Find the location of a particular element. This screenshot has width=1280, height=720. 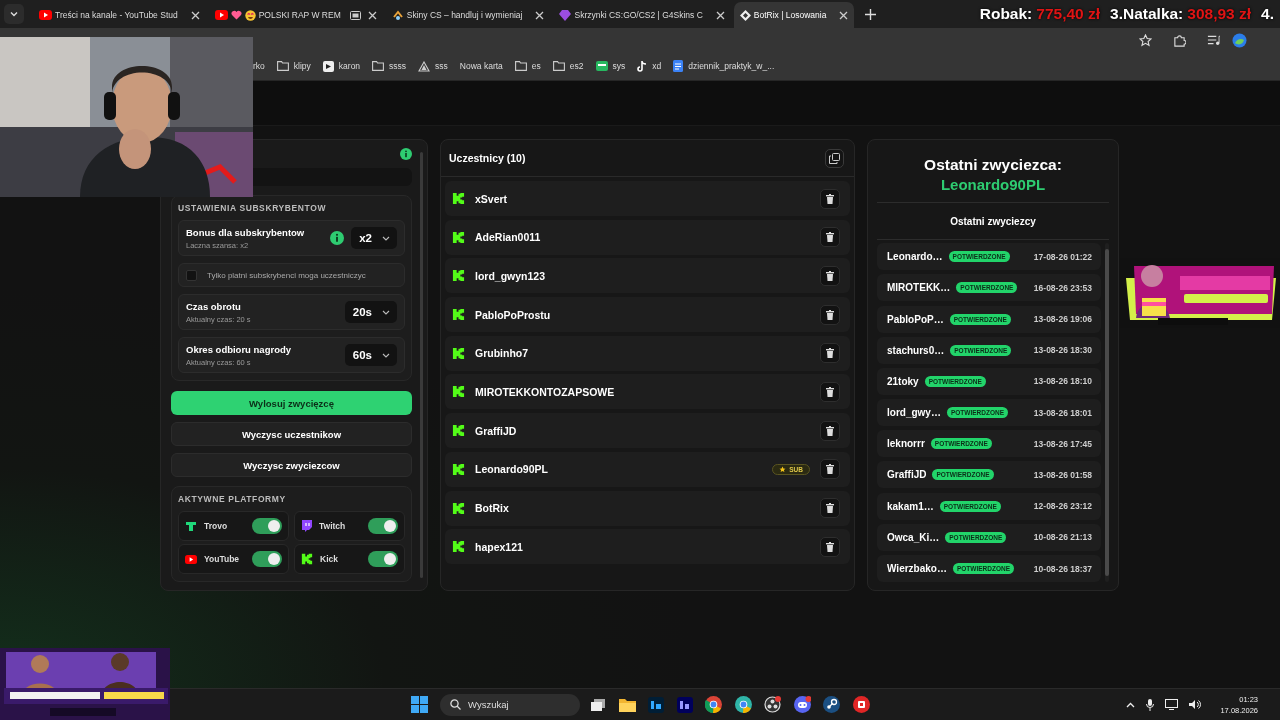

speaker-icon is located at coordinates (1195, 704).